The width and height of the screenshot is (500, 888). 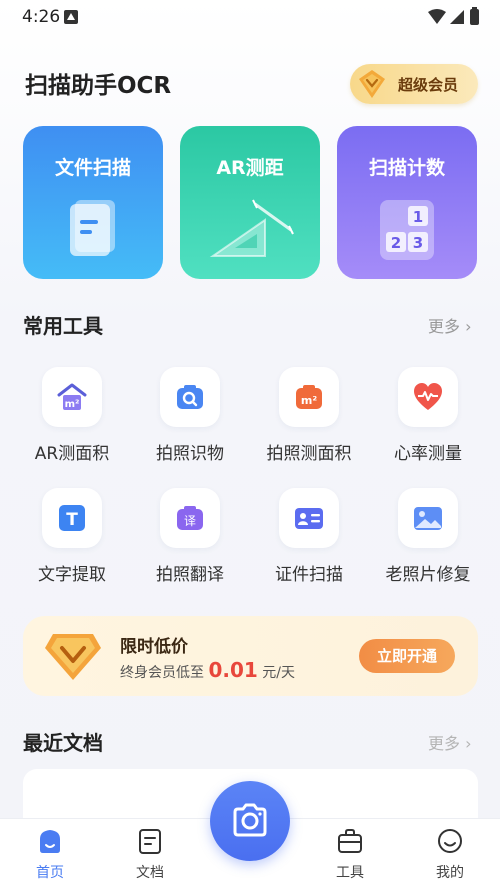 I want to click on camera-scan-button, so click(x=250, y=821).